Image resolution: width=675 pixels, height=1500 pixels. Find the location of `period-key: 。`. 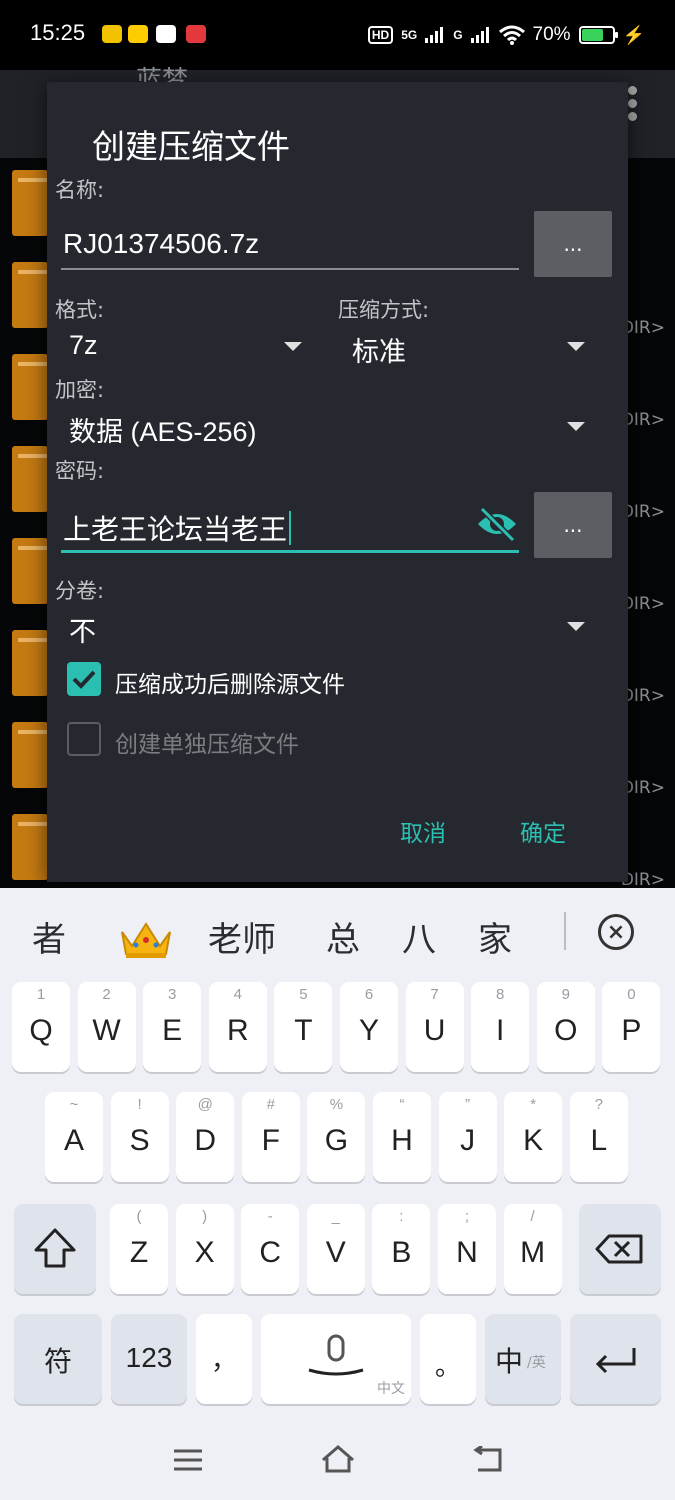

period-key: 。 is located at coordinates (448, 1359).